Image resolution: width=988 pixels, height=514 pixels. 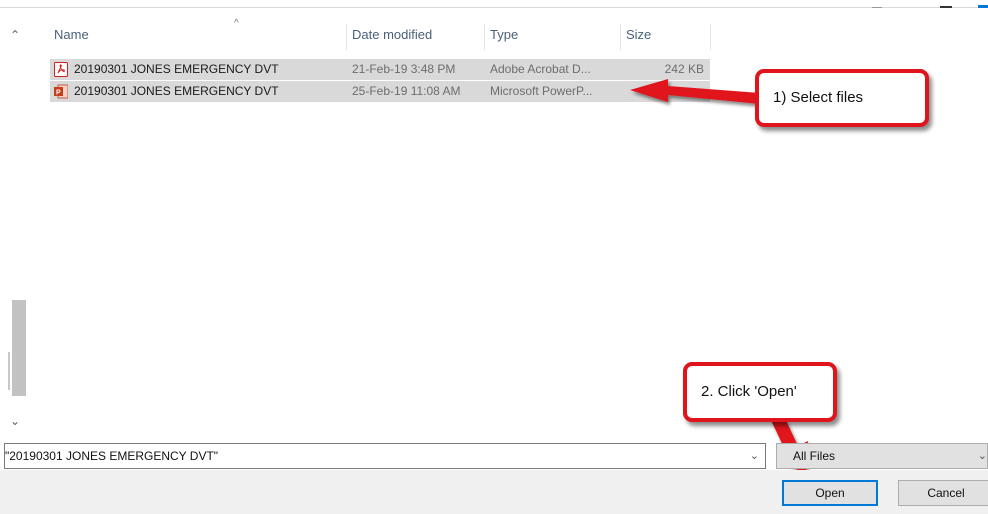 I want to click on dialog-top-edge, so click(x=494, y=4).